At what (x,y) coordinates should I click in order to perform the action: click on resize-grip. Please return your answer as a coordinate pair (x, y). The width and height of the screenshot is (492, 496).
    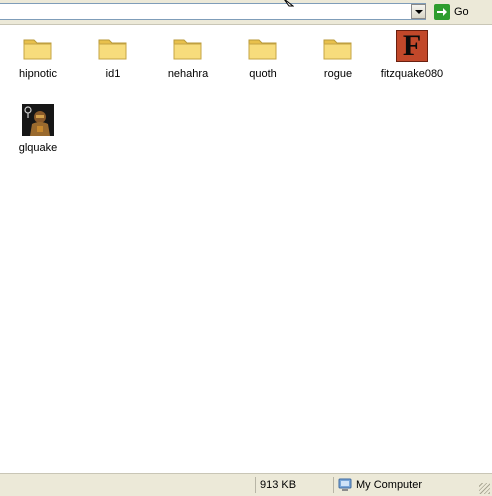
    Looking at the image, I should click on (484, 488).